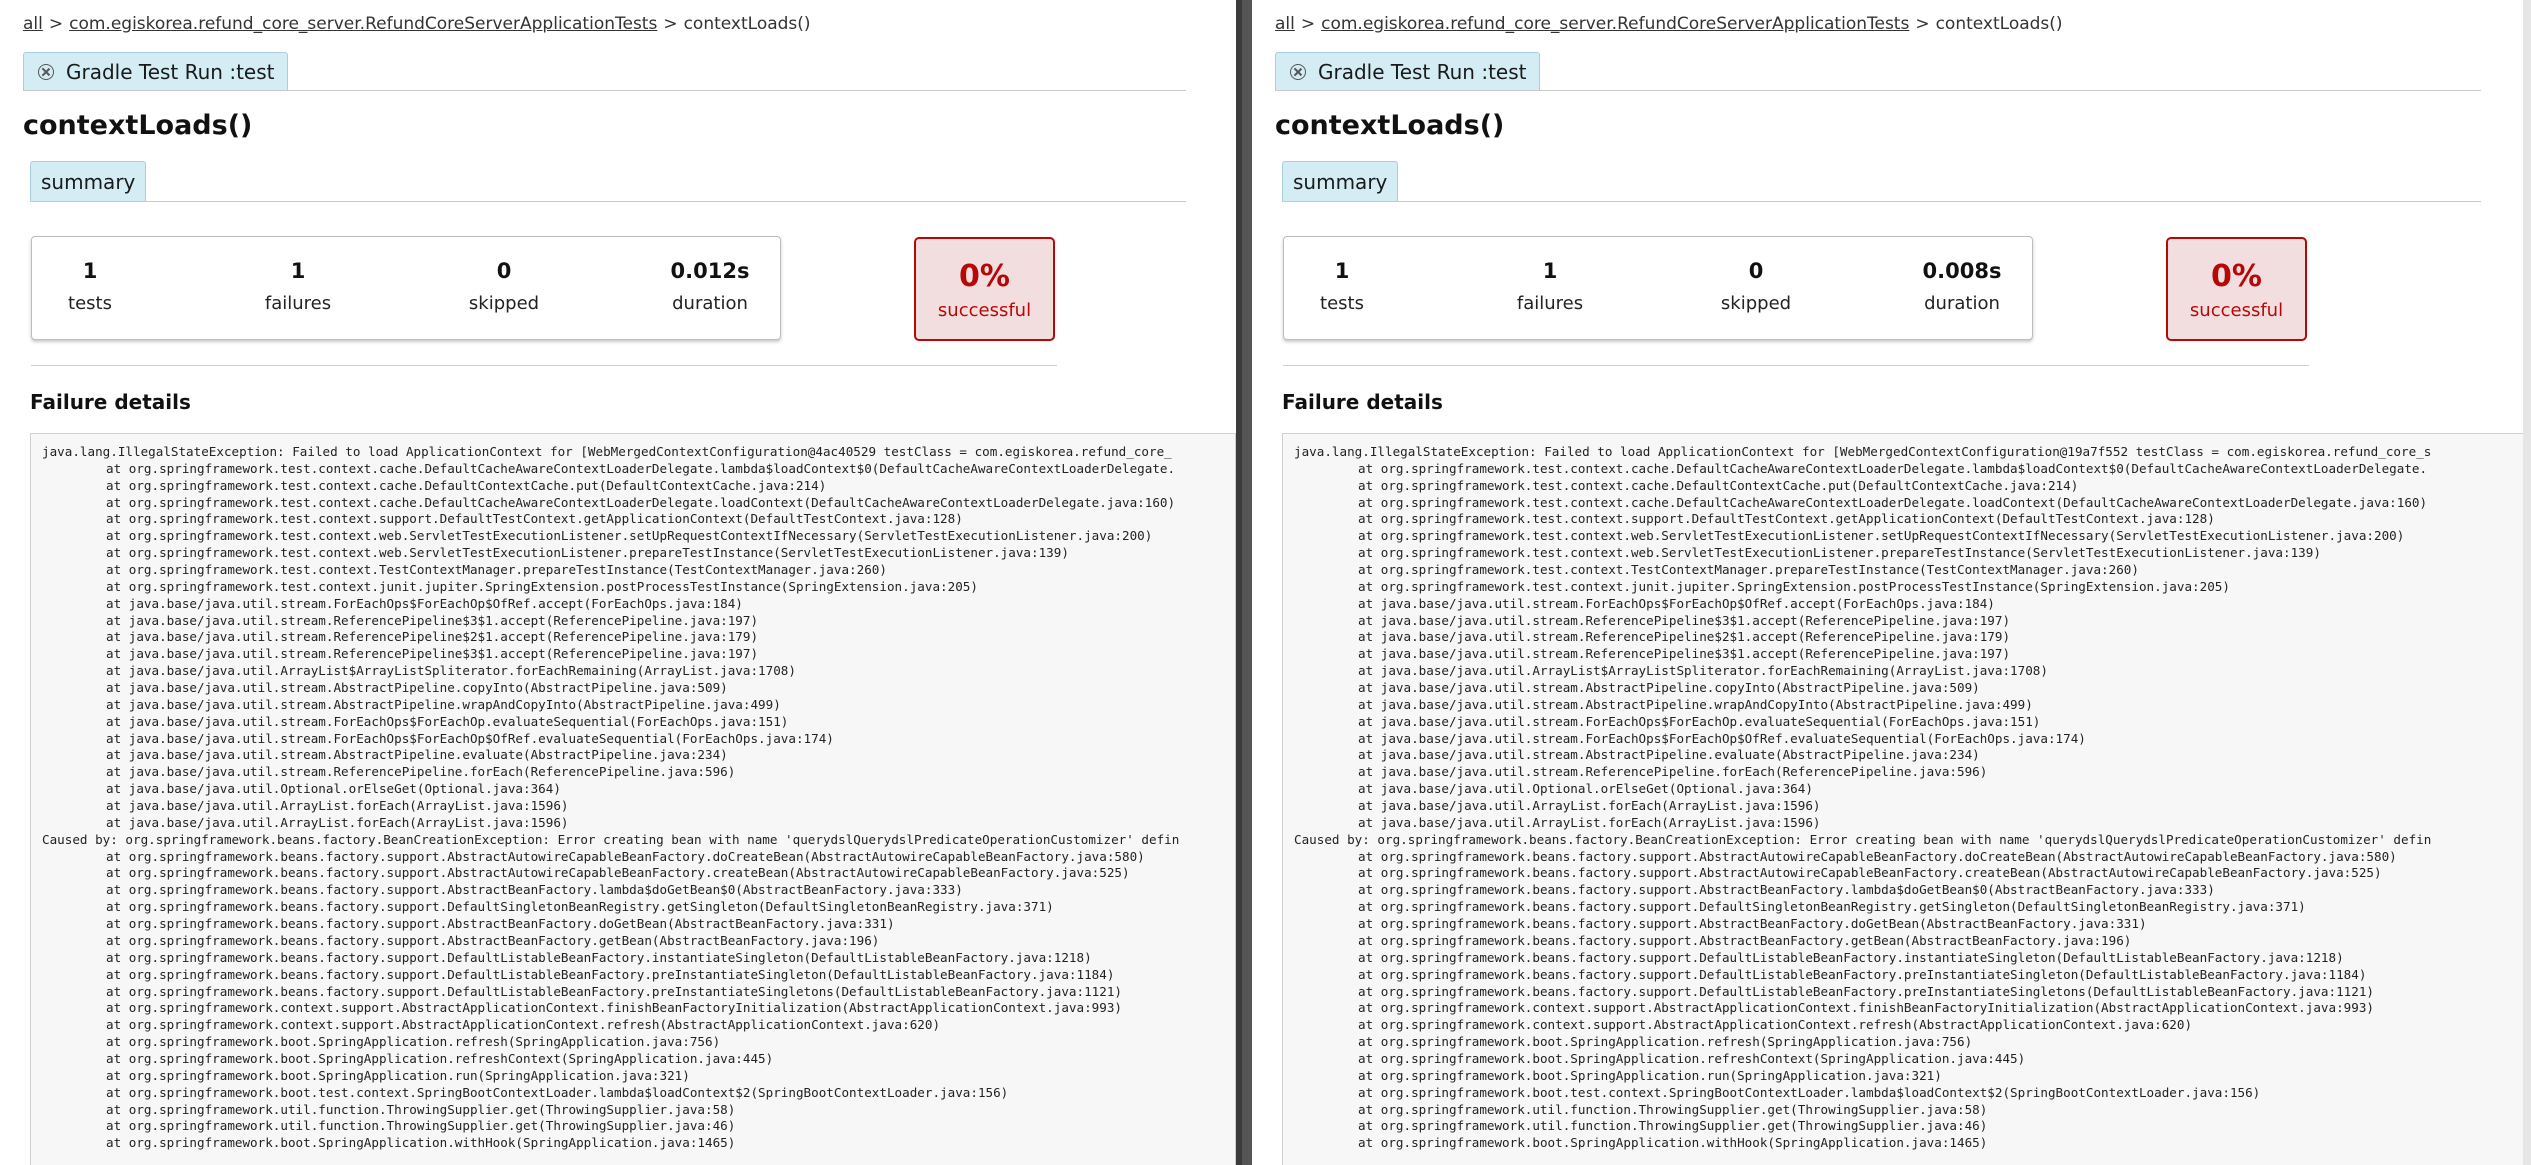 This screenshot has width=2531, height=1165. What do you see at coordinates (1247, 582) in the screenshot?
I see `pane-divider-handle` at bounding box center [1247, 582].